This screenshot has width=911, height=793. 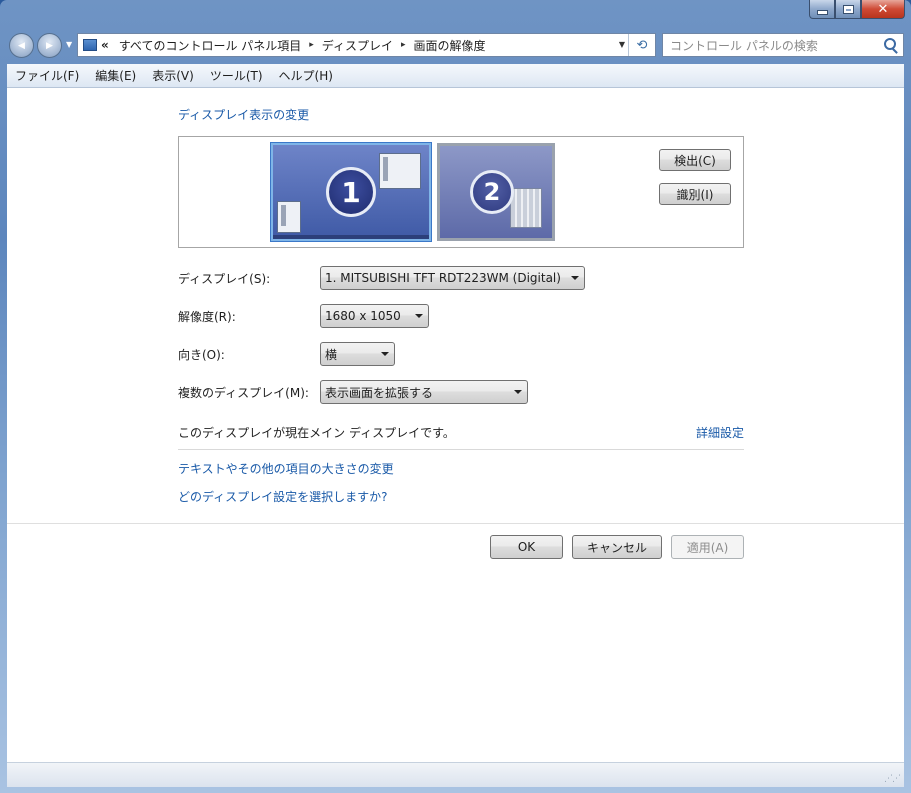 I want to click on back-button: ◀, so click(x=21, y=45).